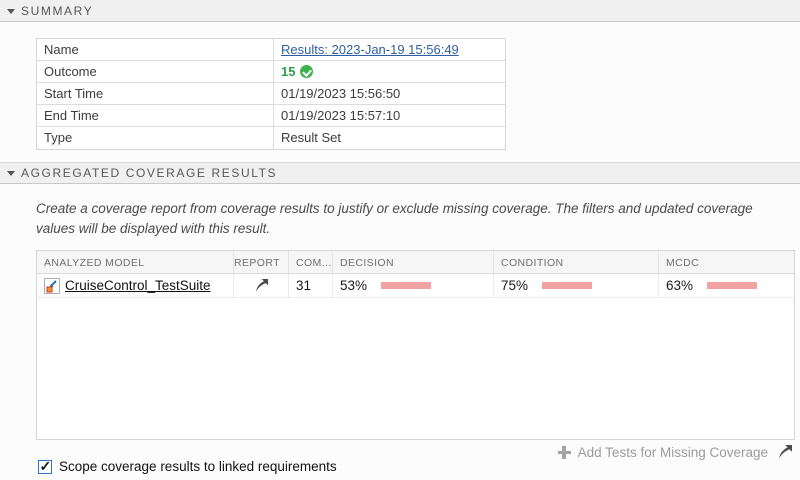  I want to click on mcdc-coverage-bar, so click(732, 285).